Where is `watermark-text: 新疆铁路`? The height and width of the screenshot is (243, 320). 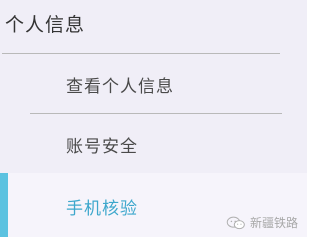 watermark-text: 新疆铁路 is located at coordinates (274, 223).